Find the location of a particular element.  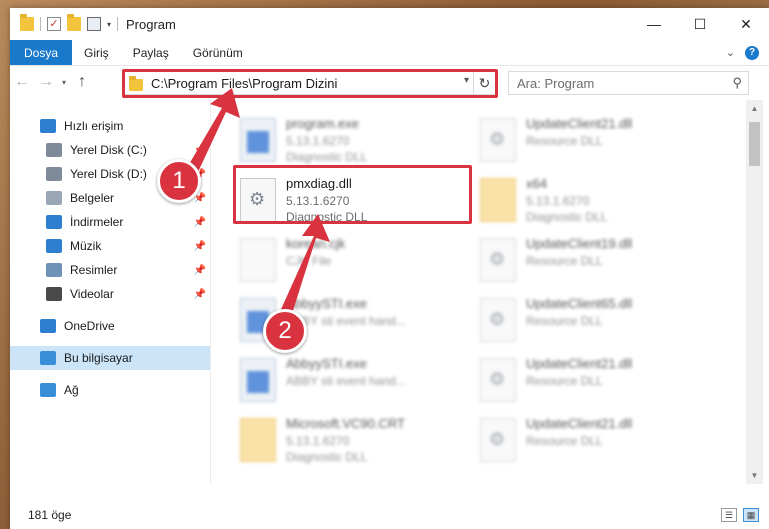

arrow-1-icon is located at coordinates (214, 130).